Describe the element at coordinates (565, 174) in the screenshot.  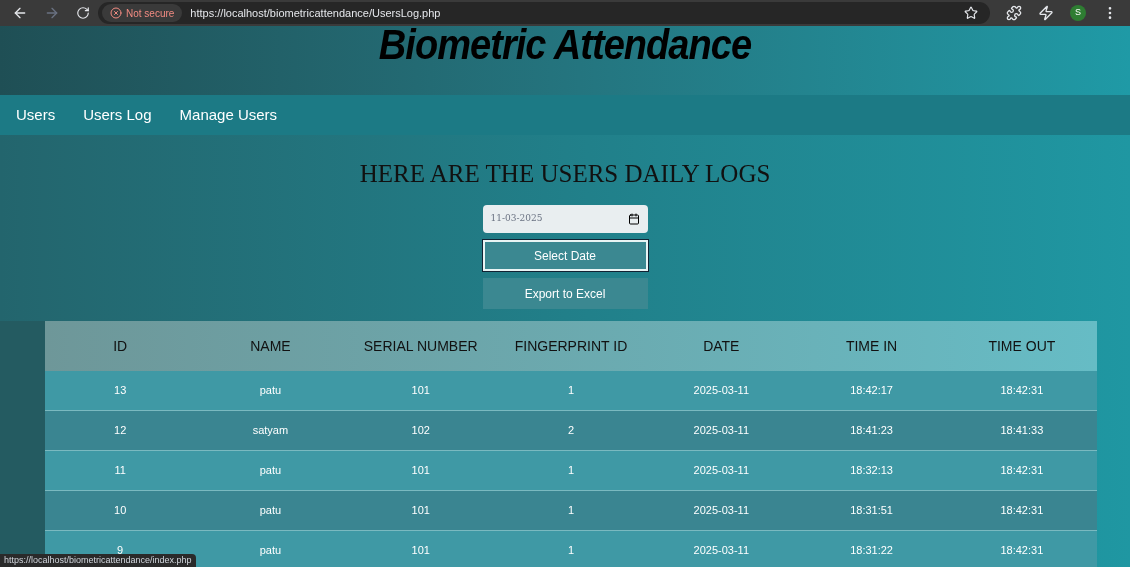
I see `page-heading: HERE ARE THE USERS DAILY LOGS` at that location.